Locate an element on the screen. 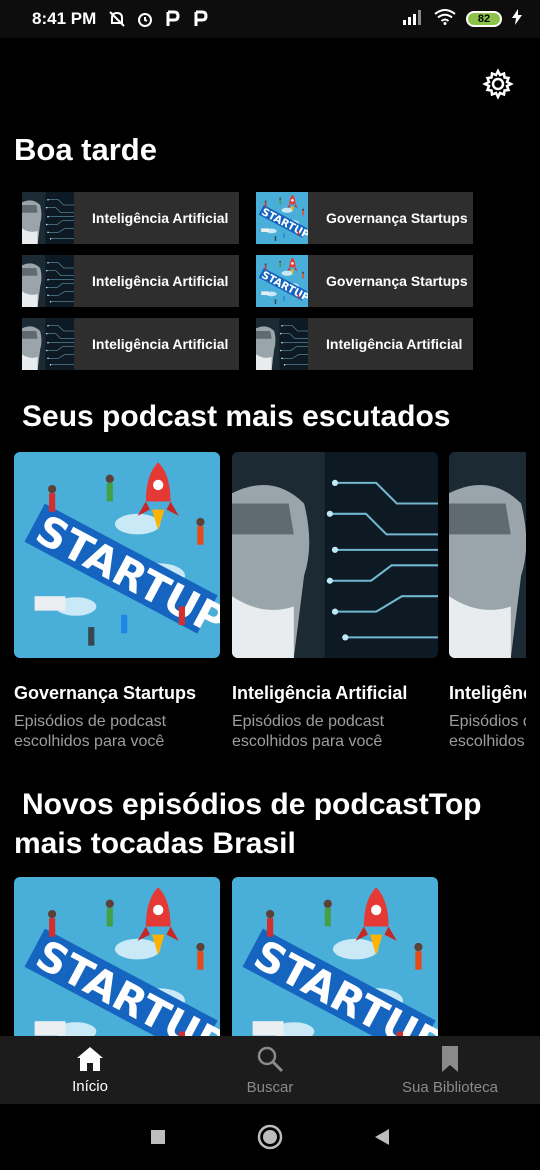  back-button is located at coordinates (382, 1137).